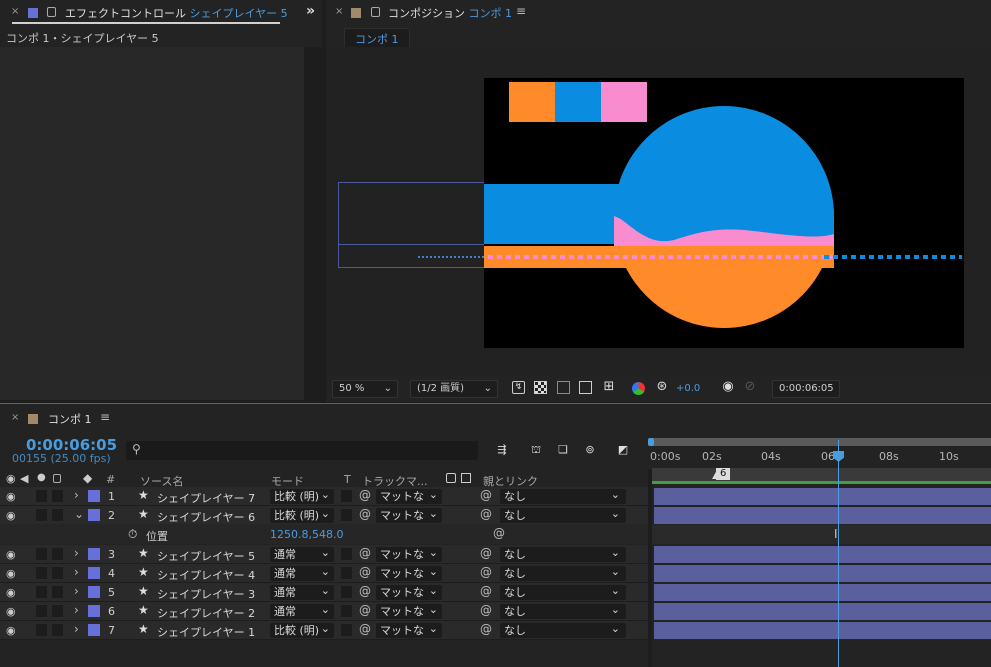 The image size is (991, 667). What do you see at coordinates (206, 517) in the screenshot?
I see `layer-name: シェイプレイヤー 6` at bounding box center [206, 517].